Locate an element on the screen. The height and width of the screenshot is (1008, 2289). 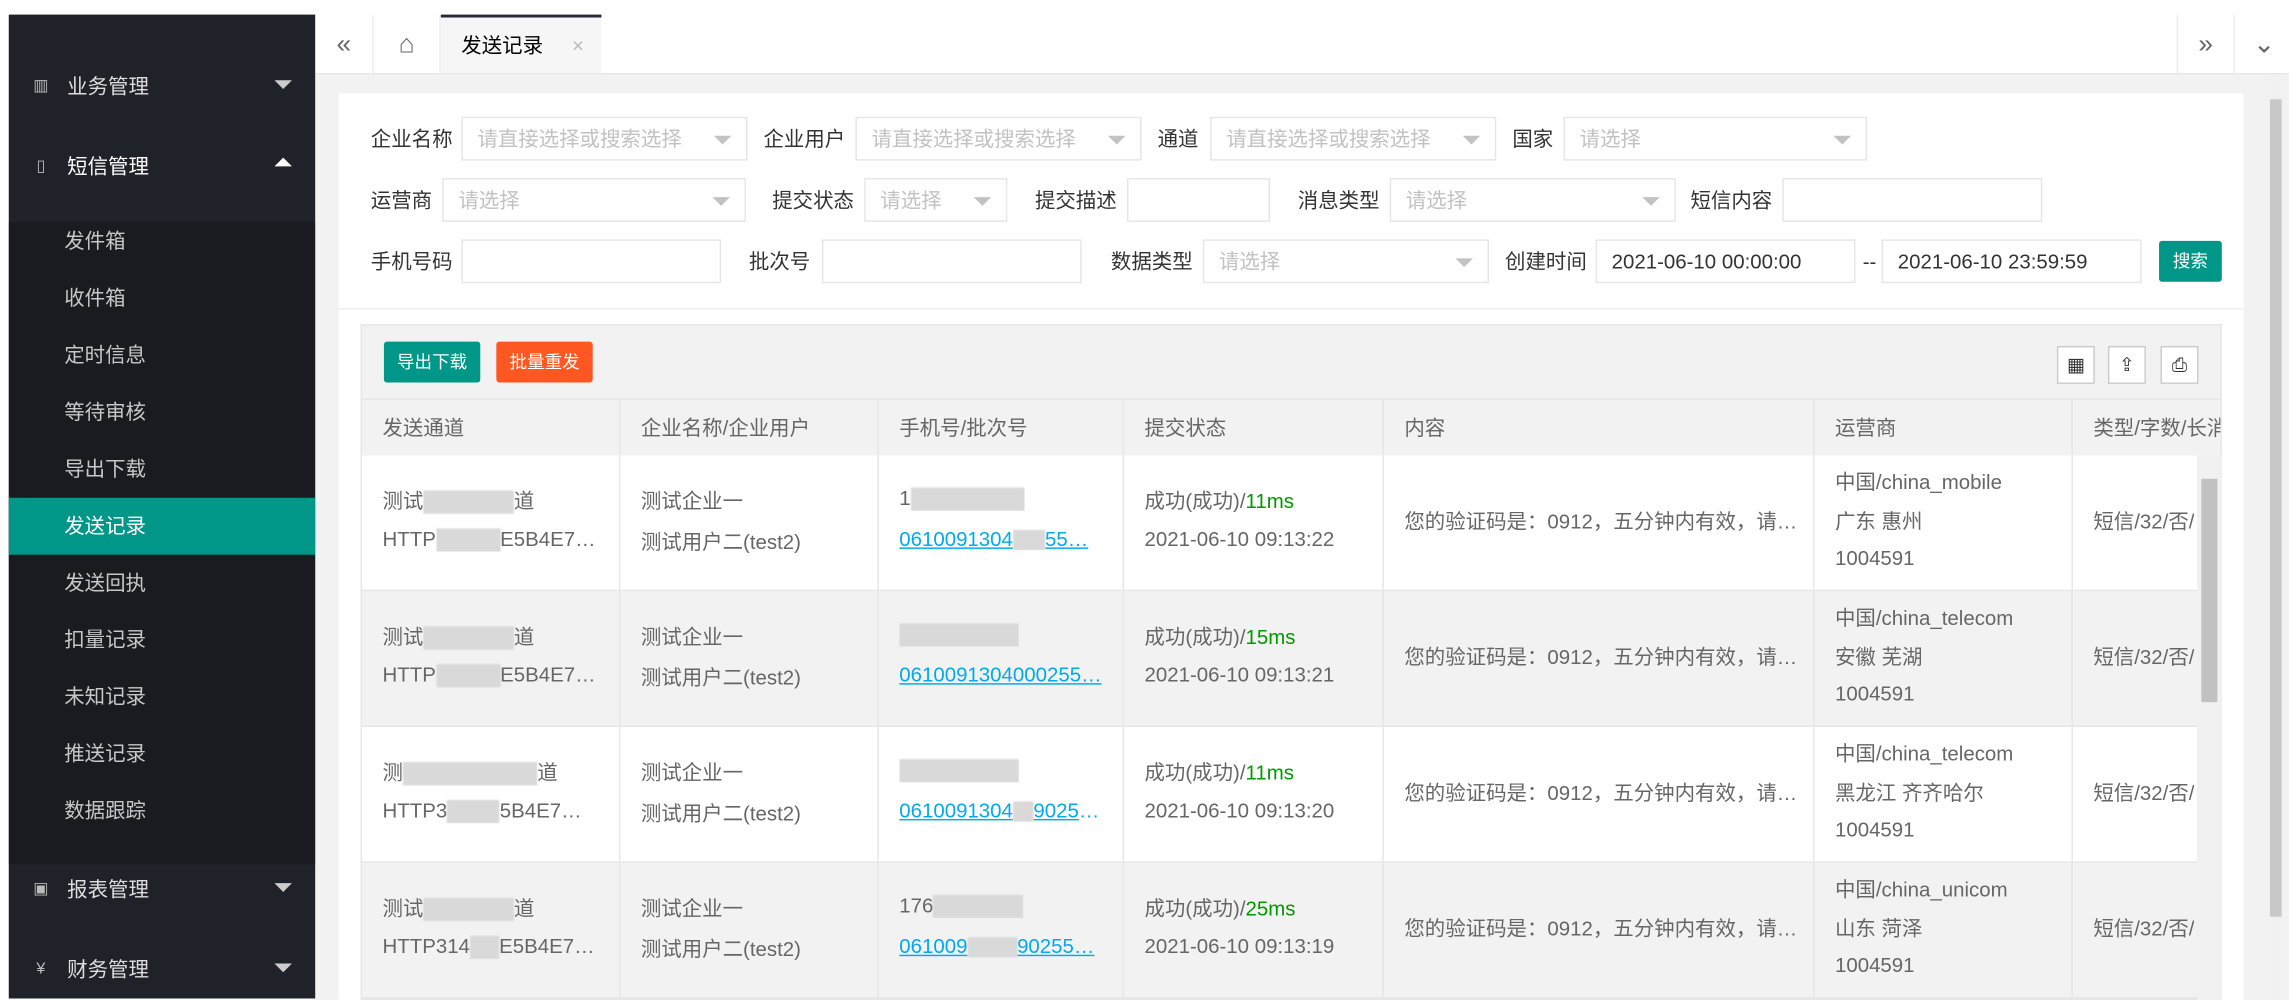
sidebar-group-label: 短信管理 is located at coordinates (108, 166).